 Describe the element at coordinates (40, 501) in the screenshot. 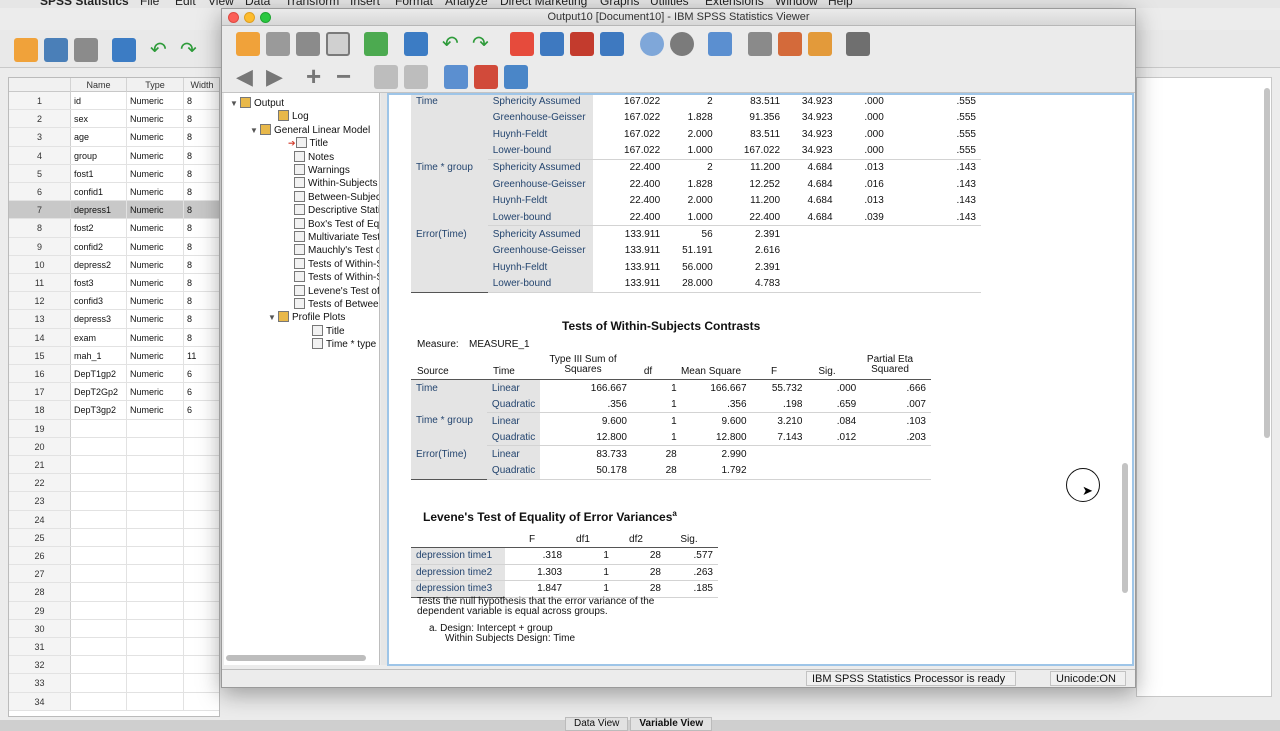

I see `row-number: 23` at that location.